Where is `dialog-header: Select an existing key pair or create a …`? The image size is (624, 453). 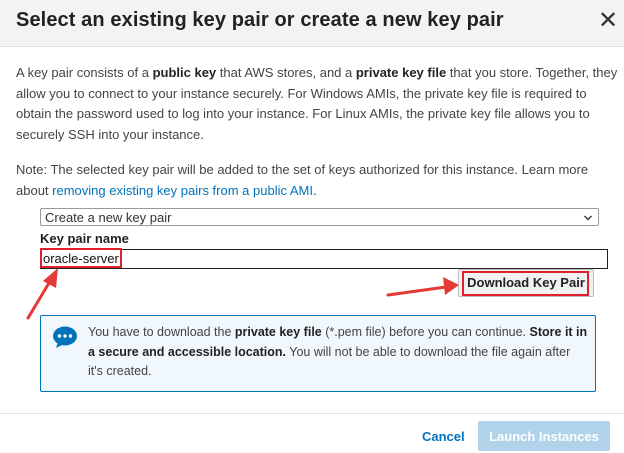 dialog-header: Select an existing key pair or create a … is located at coordinates (312, 23).